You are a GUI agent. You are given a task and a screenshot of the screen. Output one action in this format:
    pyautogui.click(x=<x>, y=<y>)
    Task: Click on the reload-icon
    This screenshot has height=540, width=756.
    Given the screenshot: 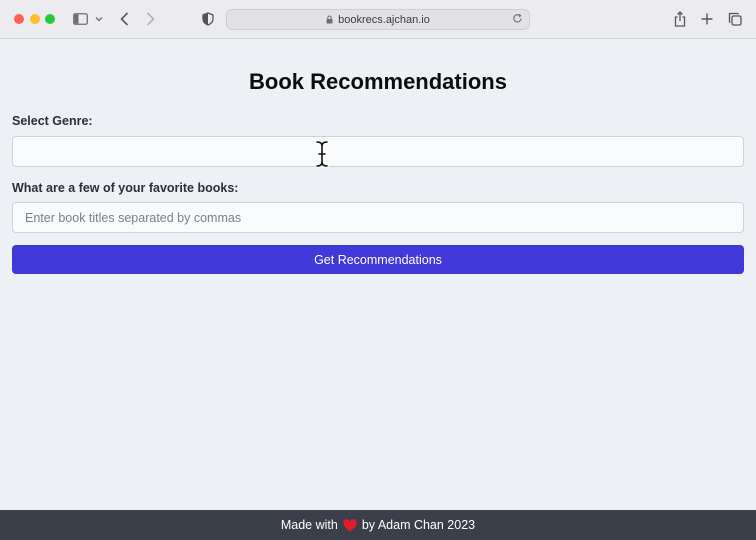 What is the action you would take?
    pyautogui.click(x=517, y=18)
    